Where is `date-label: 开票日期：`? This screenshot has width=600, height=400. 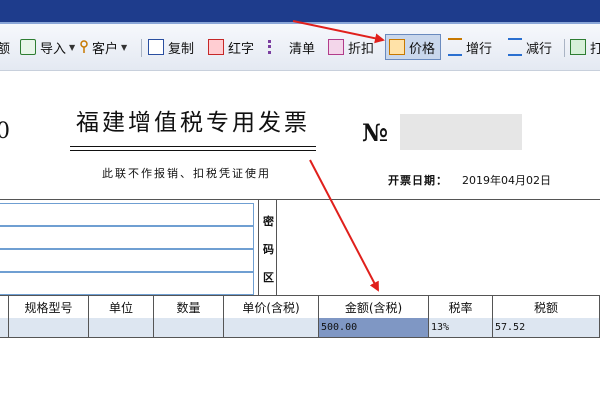 date-label: 开票日期： is located at coordinates (418, 180).